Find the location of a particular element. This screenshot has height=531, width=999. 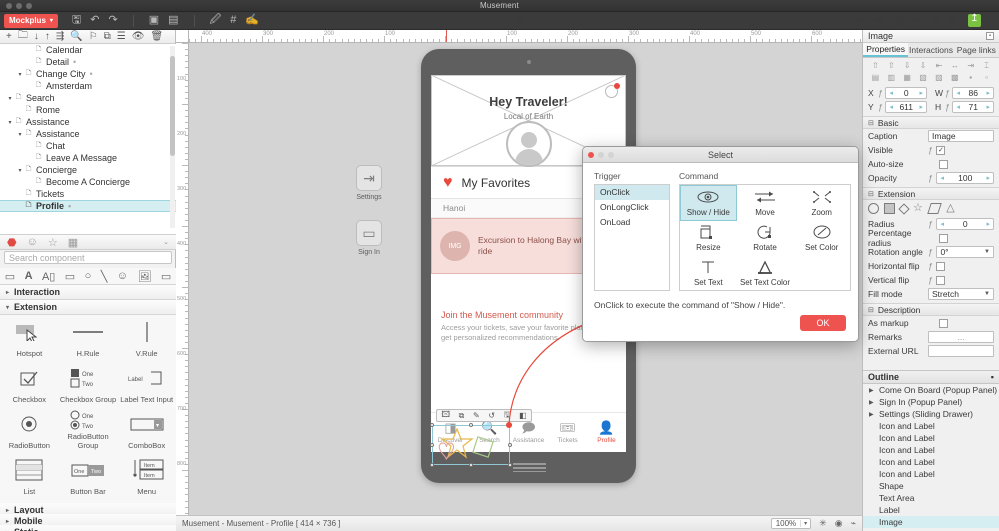

component-checkbox-group: One Two Checkbox Group is located at coordinates (88, 384).